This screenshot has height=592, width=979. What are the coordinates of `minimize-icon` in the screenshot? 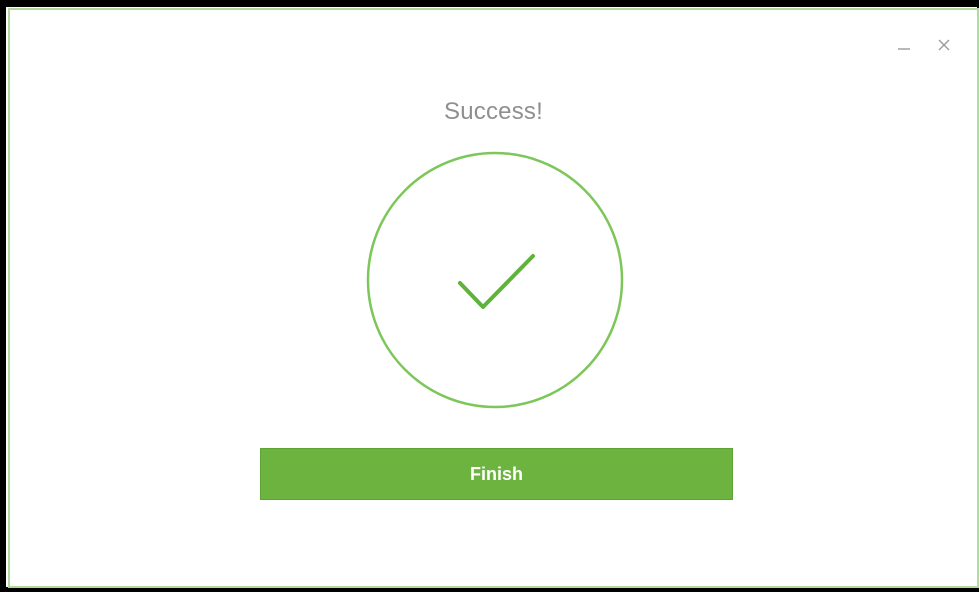 It's located at (904, 49).